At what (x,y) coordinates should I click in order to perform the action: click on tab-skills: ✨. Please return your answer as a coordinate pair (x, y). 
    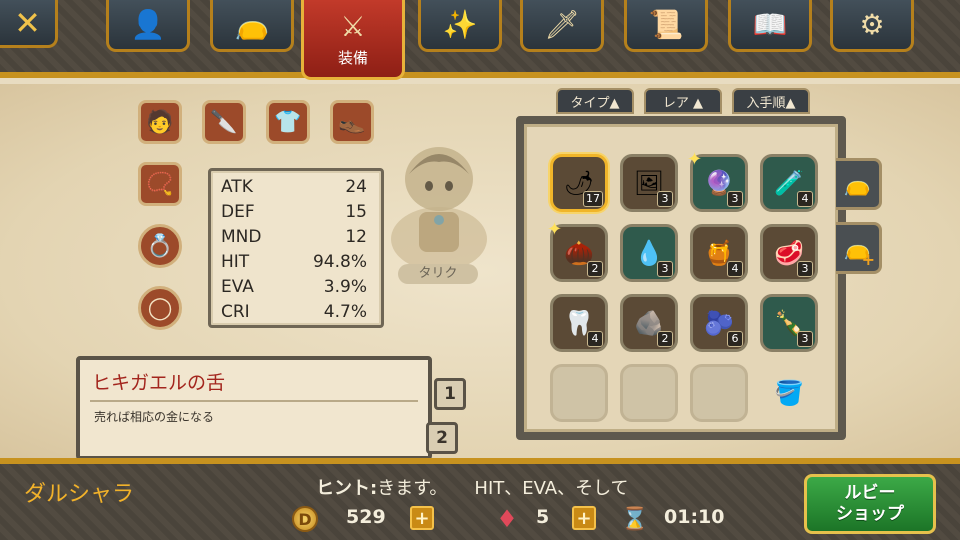
    Looking at the image, I should click on (460, 26).